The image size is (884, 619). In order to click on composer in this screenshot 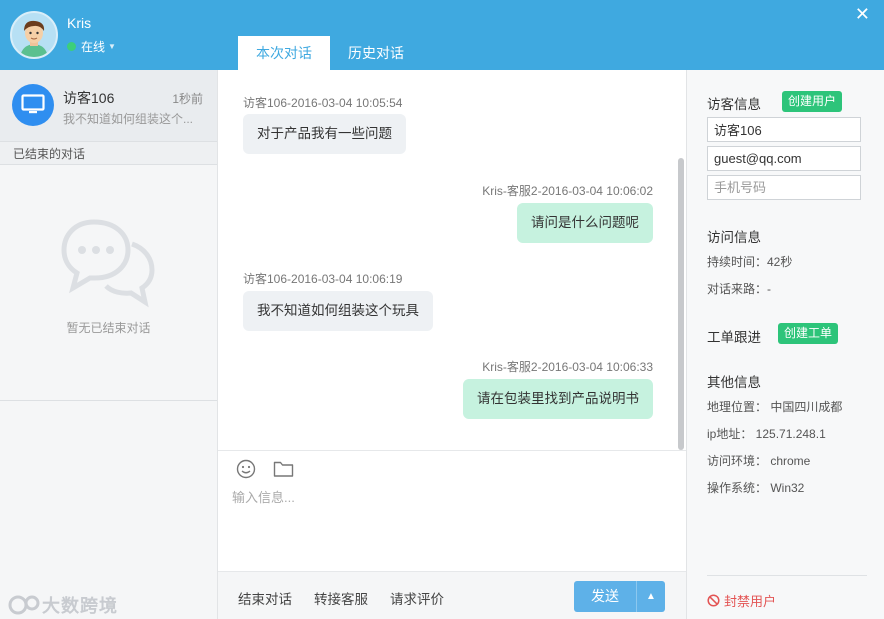, I will do `click(452, 510)`.